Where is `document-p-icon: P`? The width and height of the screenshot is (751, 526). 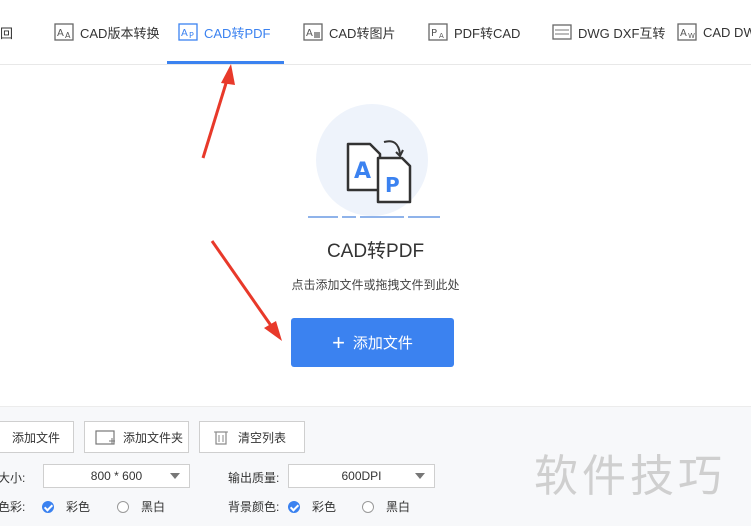
document-p-icon: P is located at coordinates (394, 180).